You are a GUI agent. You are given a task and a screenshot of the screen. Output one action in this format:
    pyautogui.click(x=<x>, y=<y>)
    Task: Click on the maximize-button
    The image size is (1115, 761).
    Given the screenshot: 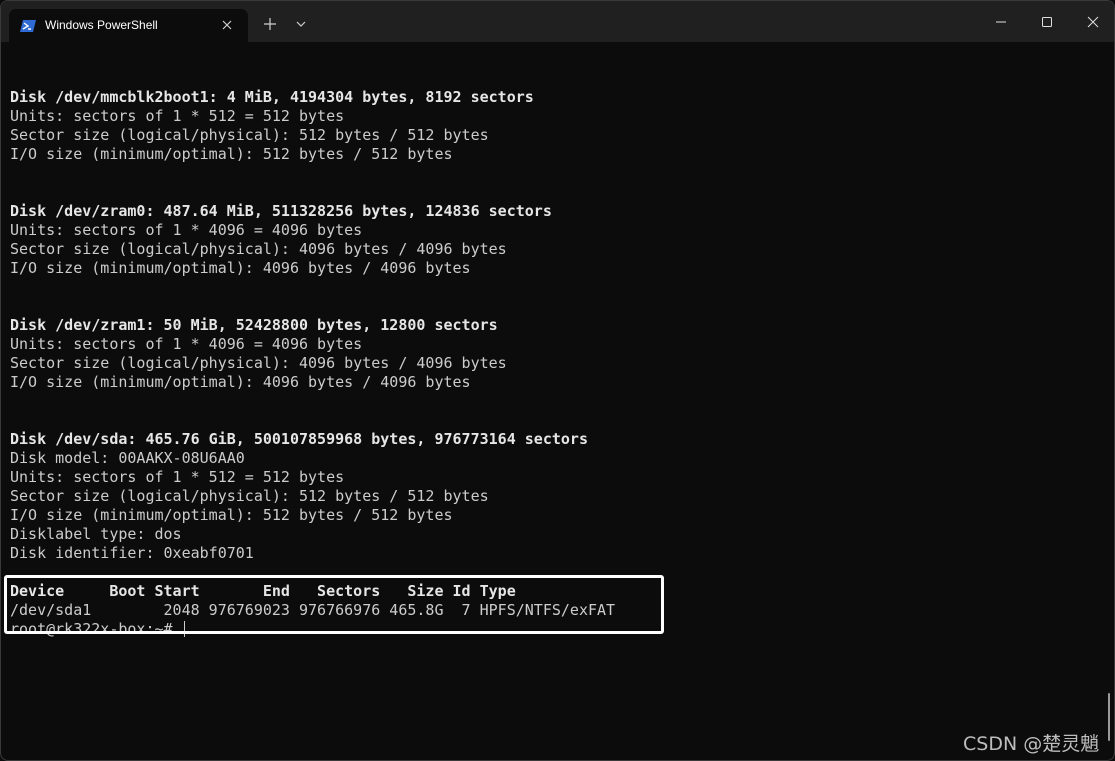 What is the action you would take?
    pyautogui.click(x=1046, y=22)
    